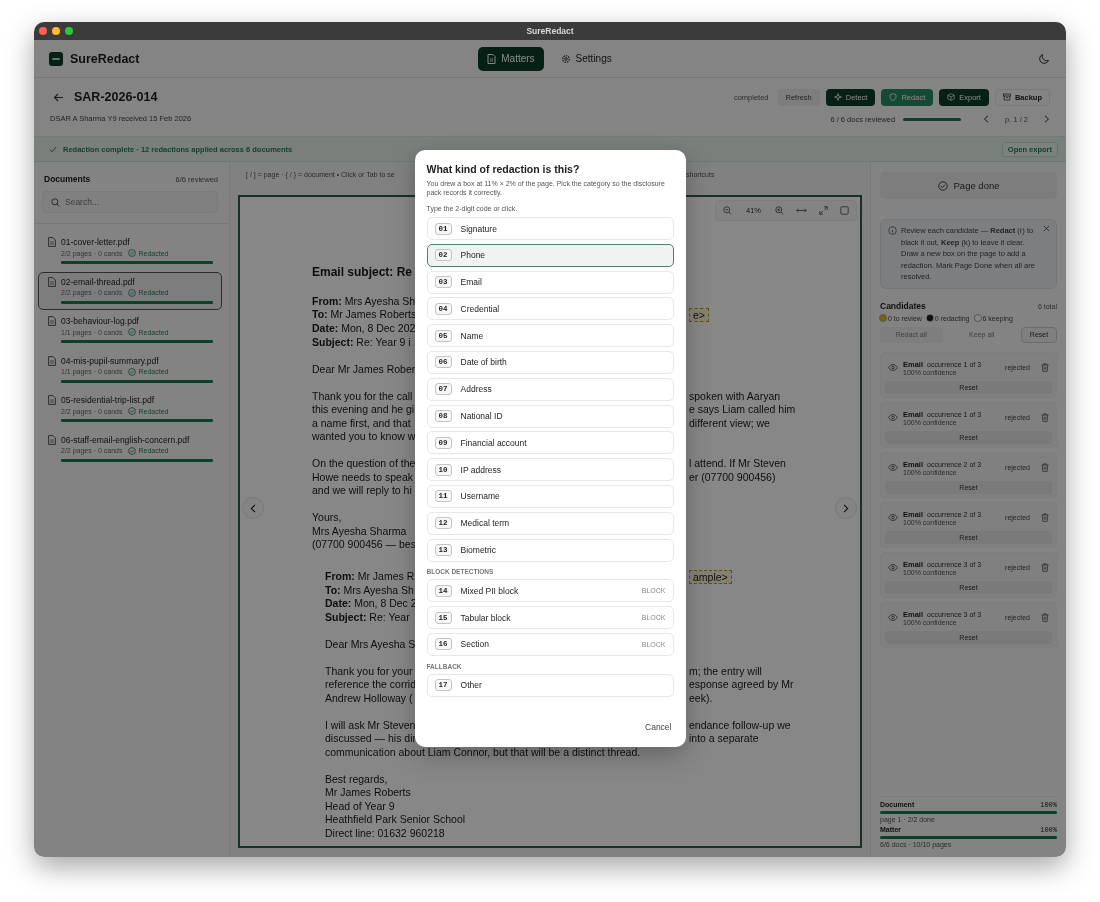 The image size is (1100, 902). What do you see at coordinates (98, 281) in the screenshot?
I see `document-name: 02-email-thread.pdf` at bounding box center [98, 281].